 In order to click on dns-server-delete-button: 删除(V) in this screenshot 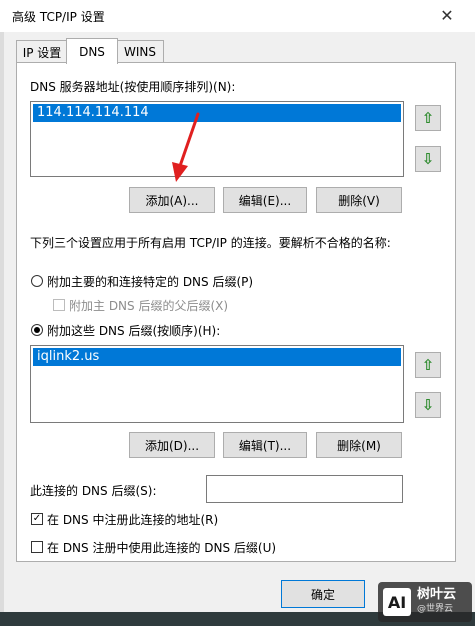, I will do `click(359, 200)`.